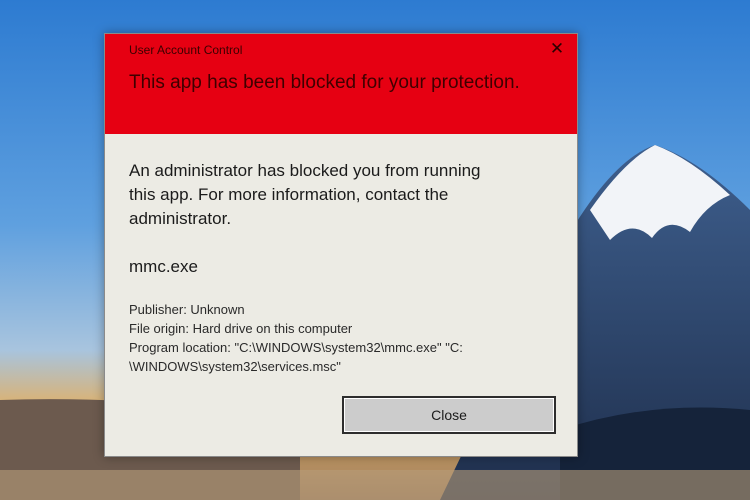 This screenshot has height=500, width=750. What do you see at coordinates (449, 415) in the screenshot?
I see `close-button: Close` at bounding box center [449, 415].